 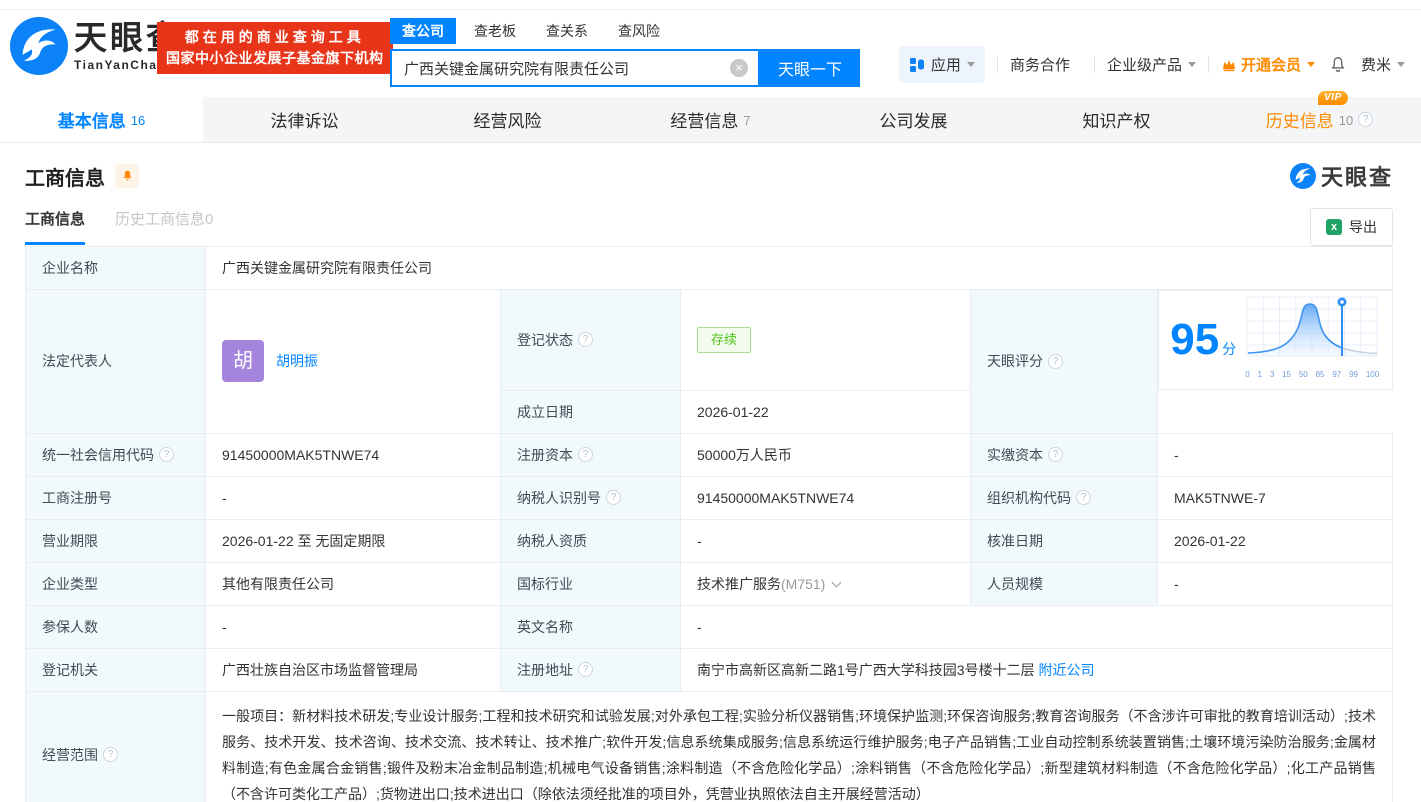 I want to click on search-tab-company: 查公司, so click(x=423, y=31).